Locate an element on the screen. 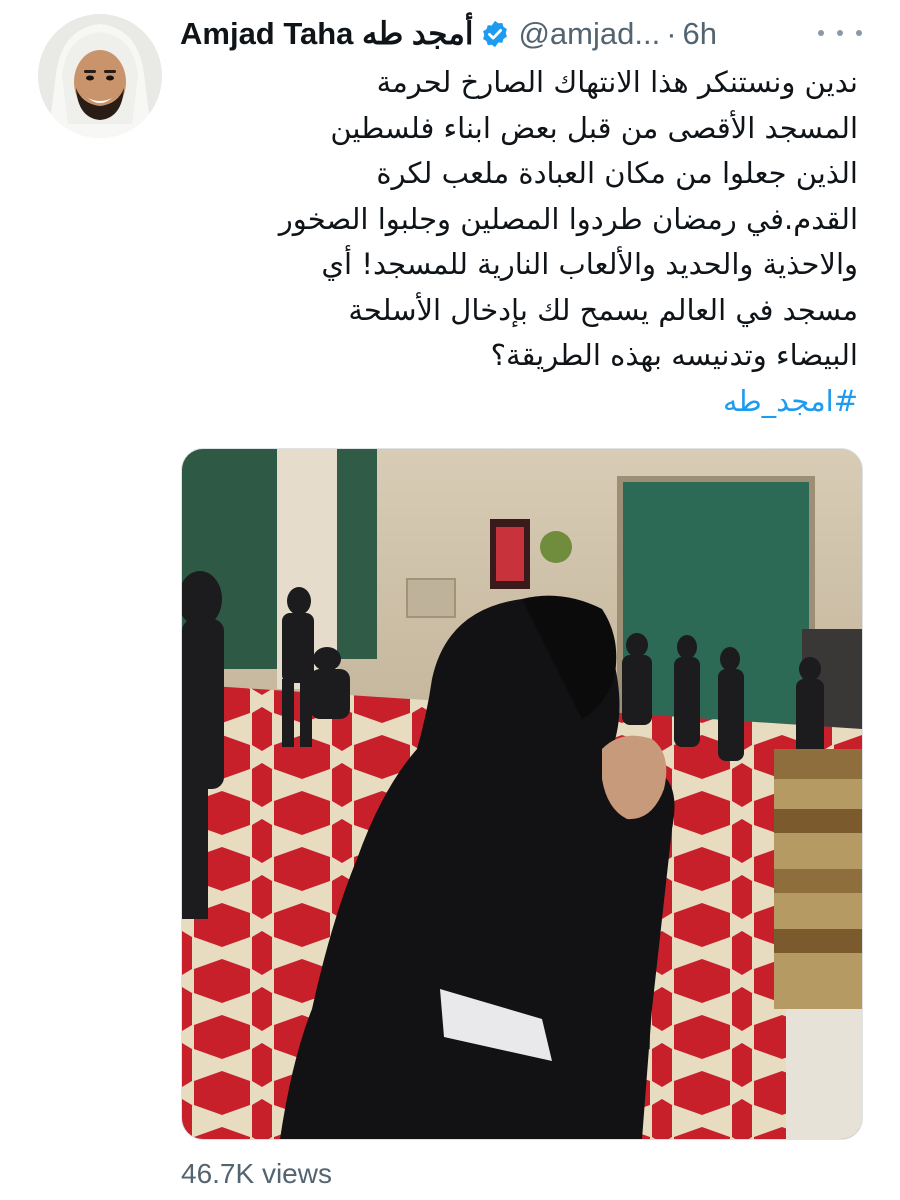 The width and height of the screenshot is (900, 1200). avatar-photo is located at coordinates (100, 76).